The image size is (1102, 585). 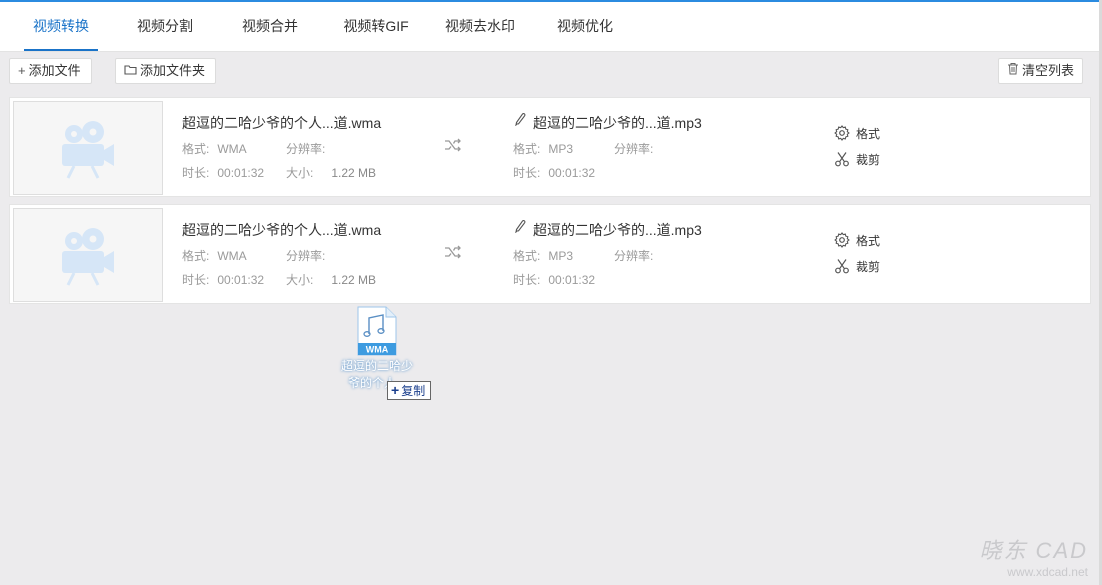 I want to click on file-type-badge: WMA, so click(x=377, y=350).